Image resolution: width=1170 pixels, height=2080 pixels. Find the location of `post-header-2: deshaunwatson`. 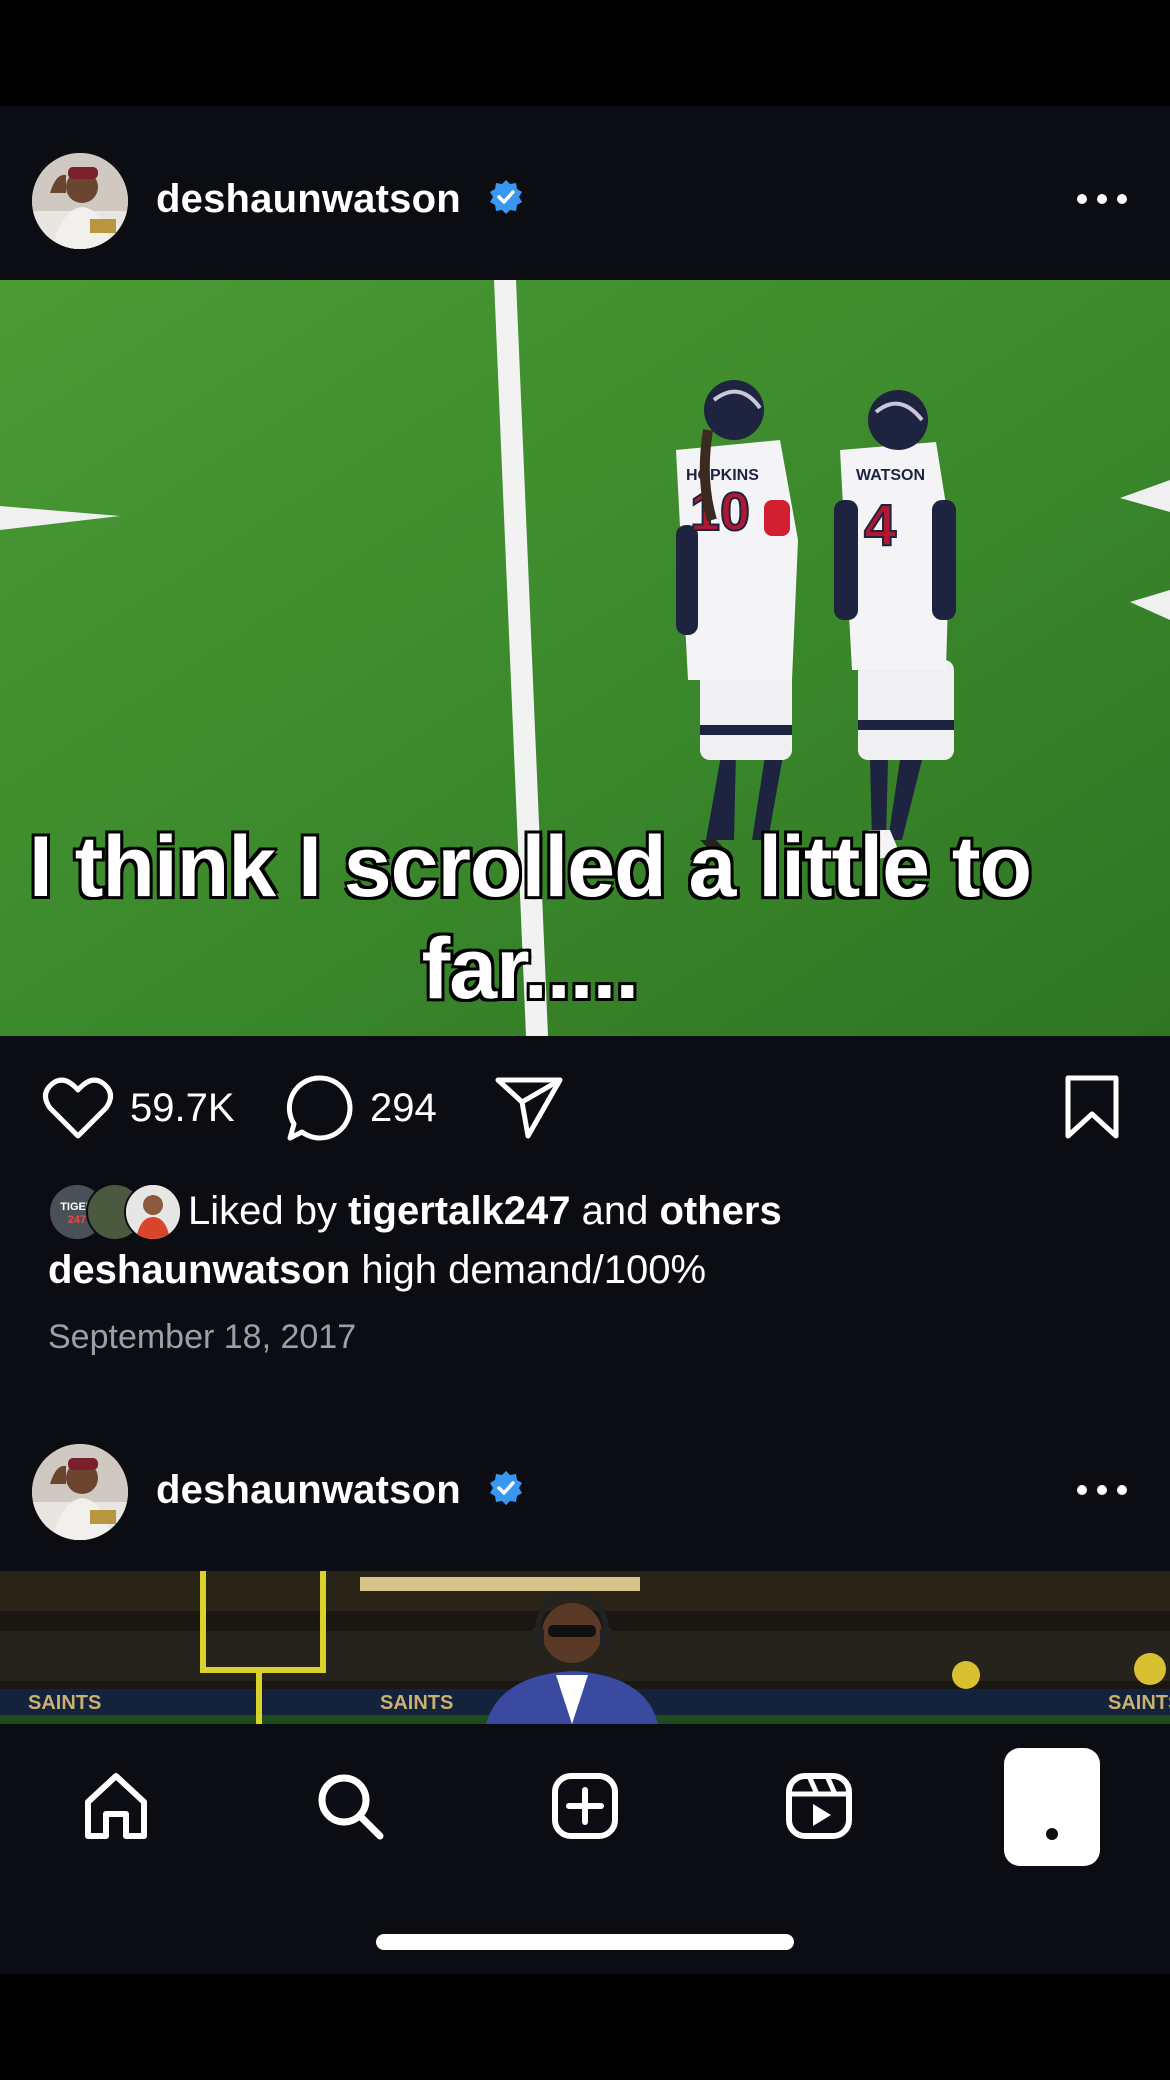

post-header-2: deshaunwatson is located at coordinates (585, 1484).